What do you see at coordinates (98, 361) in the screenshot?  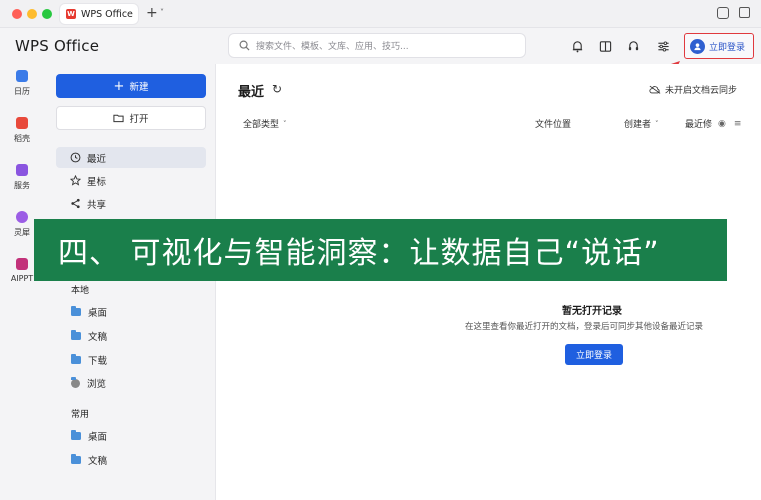 I see `folder-label: 下载` at bounding box center [98, 361].